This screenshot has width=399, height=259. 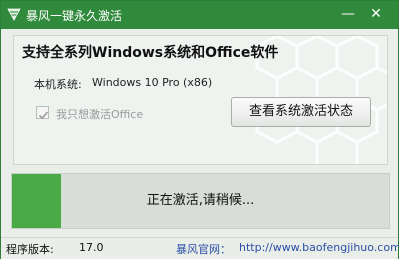 What do you see at coordinates (100, 114) in the screenshot?
I see `checkbox-label: 我只想激活Office` at bounding box center [100, 114].